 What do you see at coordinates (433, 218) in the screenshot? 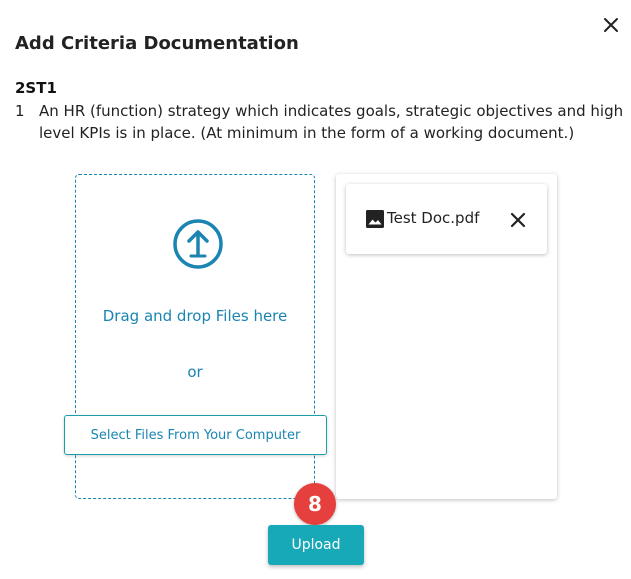
I see `file-name: Test Doc.pdf` at bounding box center [433, 218].